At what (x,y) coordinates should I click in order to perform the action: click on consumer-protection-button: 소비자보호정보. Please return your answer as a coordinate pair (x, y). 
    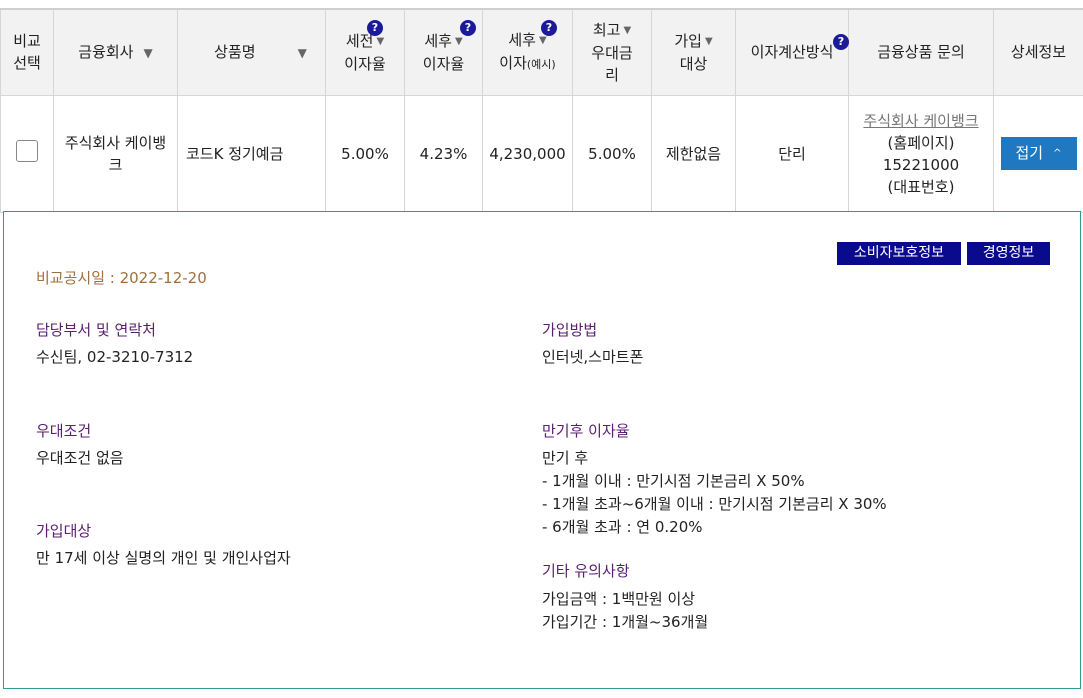
    Looking at the image, I should click on (899, 253).